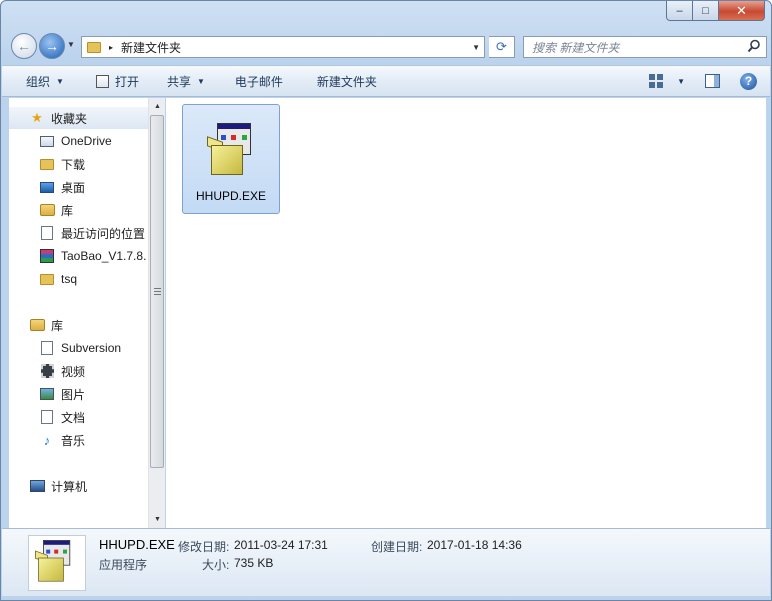  Describe the element at coordinates (157, 106) in the screenshot. I see `scroll-up-button: ▲` at that location.